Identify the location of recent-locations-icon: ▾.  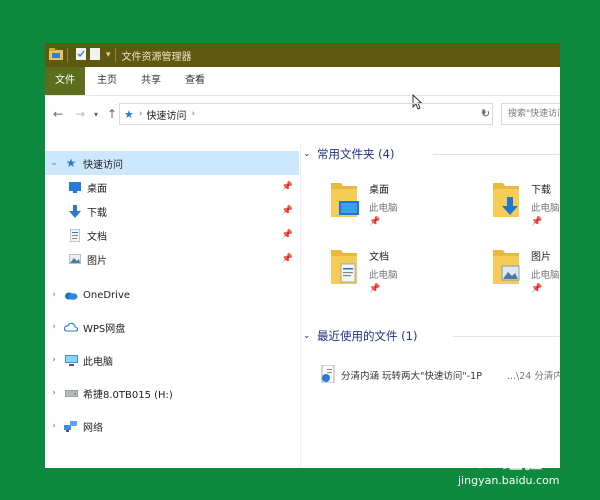
(96, 114).